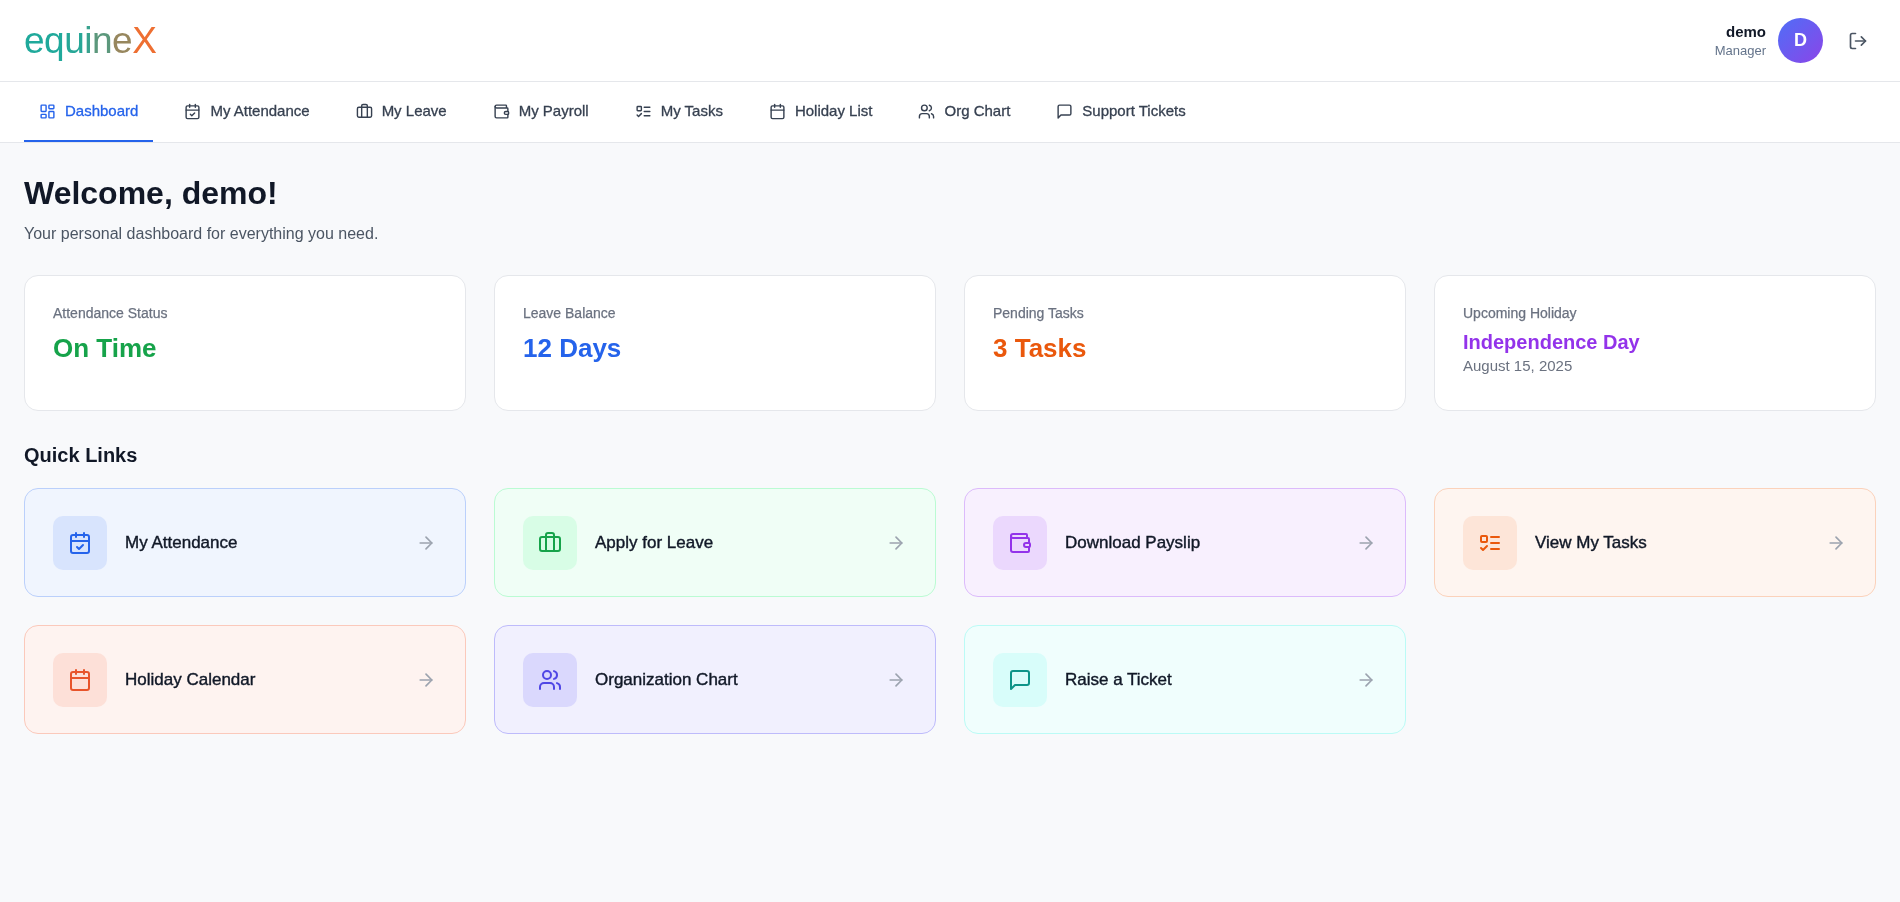 The image size is (1900, 902). Describe the element at coordinates (364, 111) in the screenshot. I see `briefcase-icon` at that location.